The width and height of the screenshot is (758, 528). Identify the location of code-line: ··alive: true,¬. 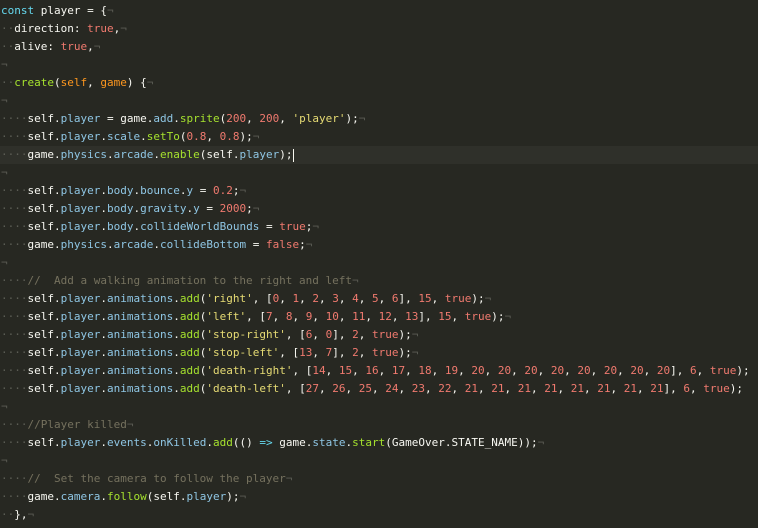
(379, 47).